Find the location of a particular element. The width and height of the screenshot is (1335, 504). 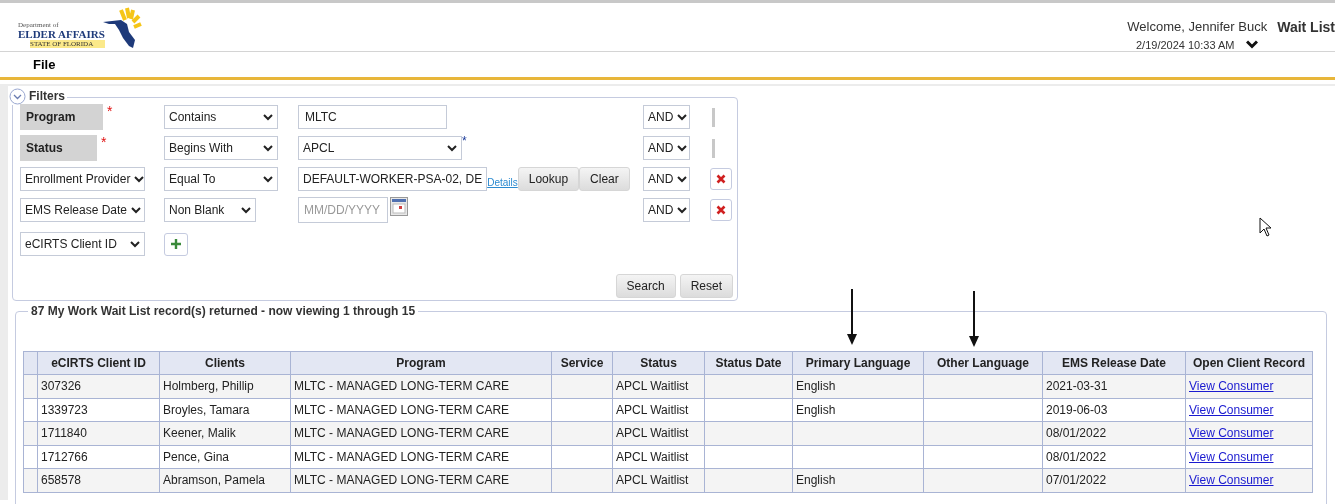

table-cell: Holmberg, Phillip is located at coordinates (225, 386).